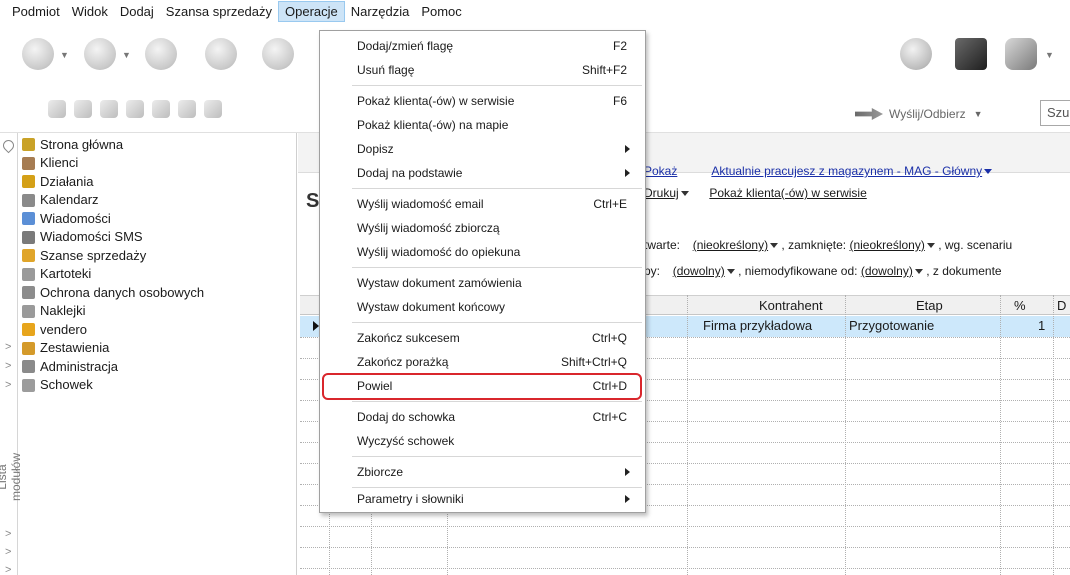  What do you see at coordinates (311, 11) in the screenshot?
I see `menu-operacje: Operacje` at bounding box center [311, 11].